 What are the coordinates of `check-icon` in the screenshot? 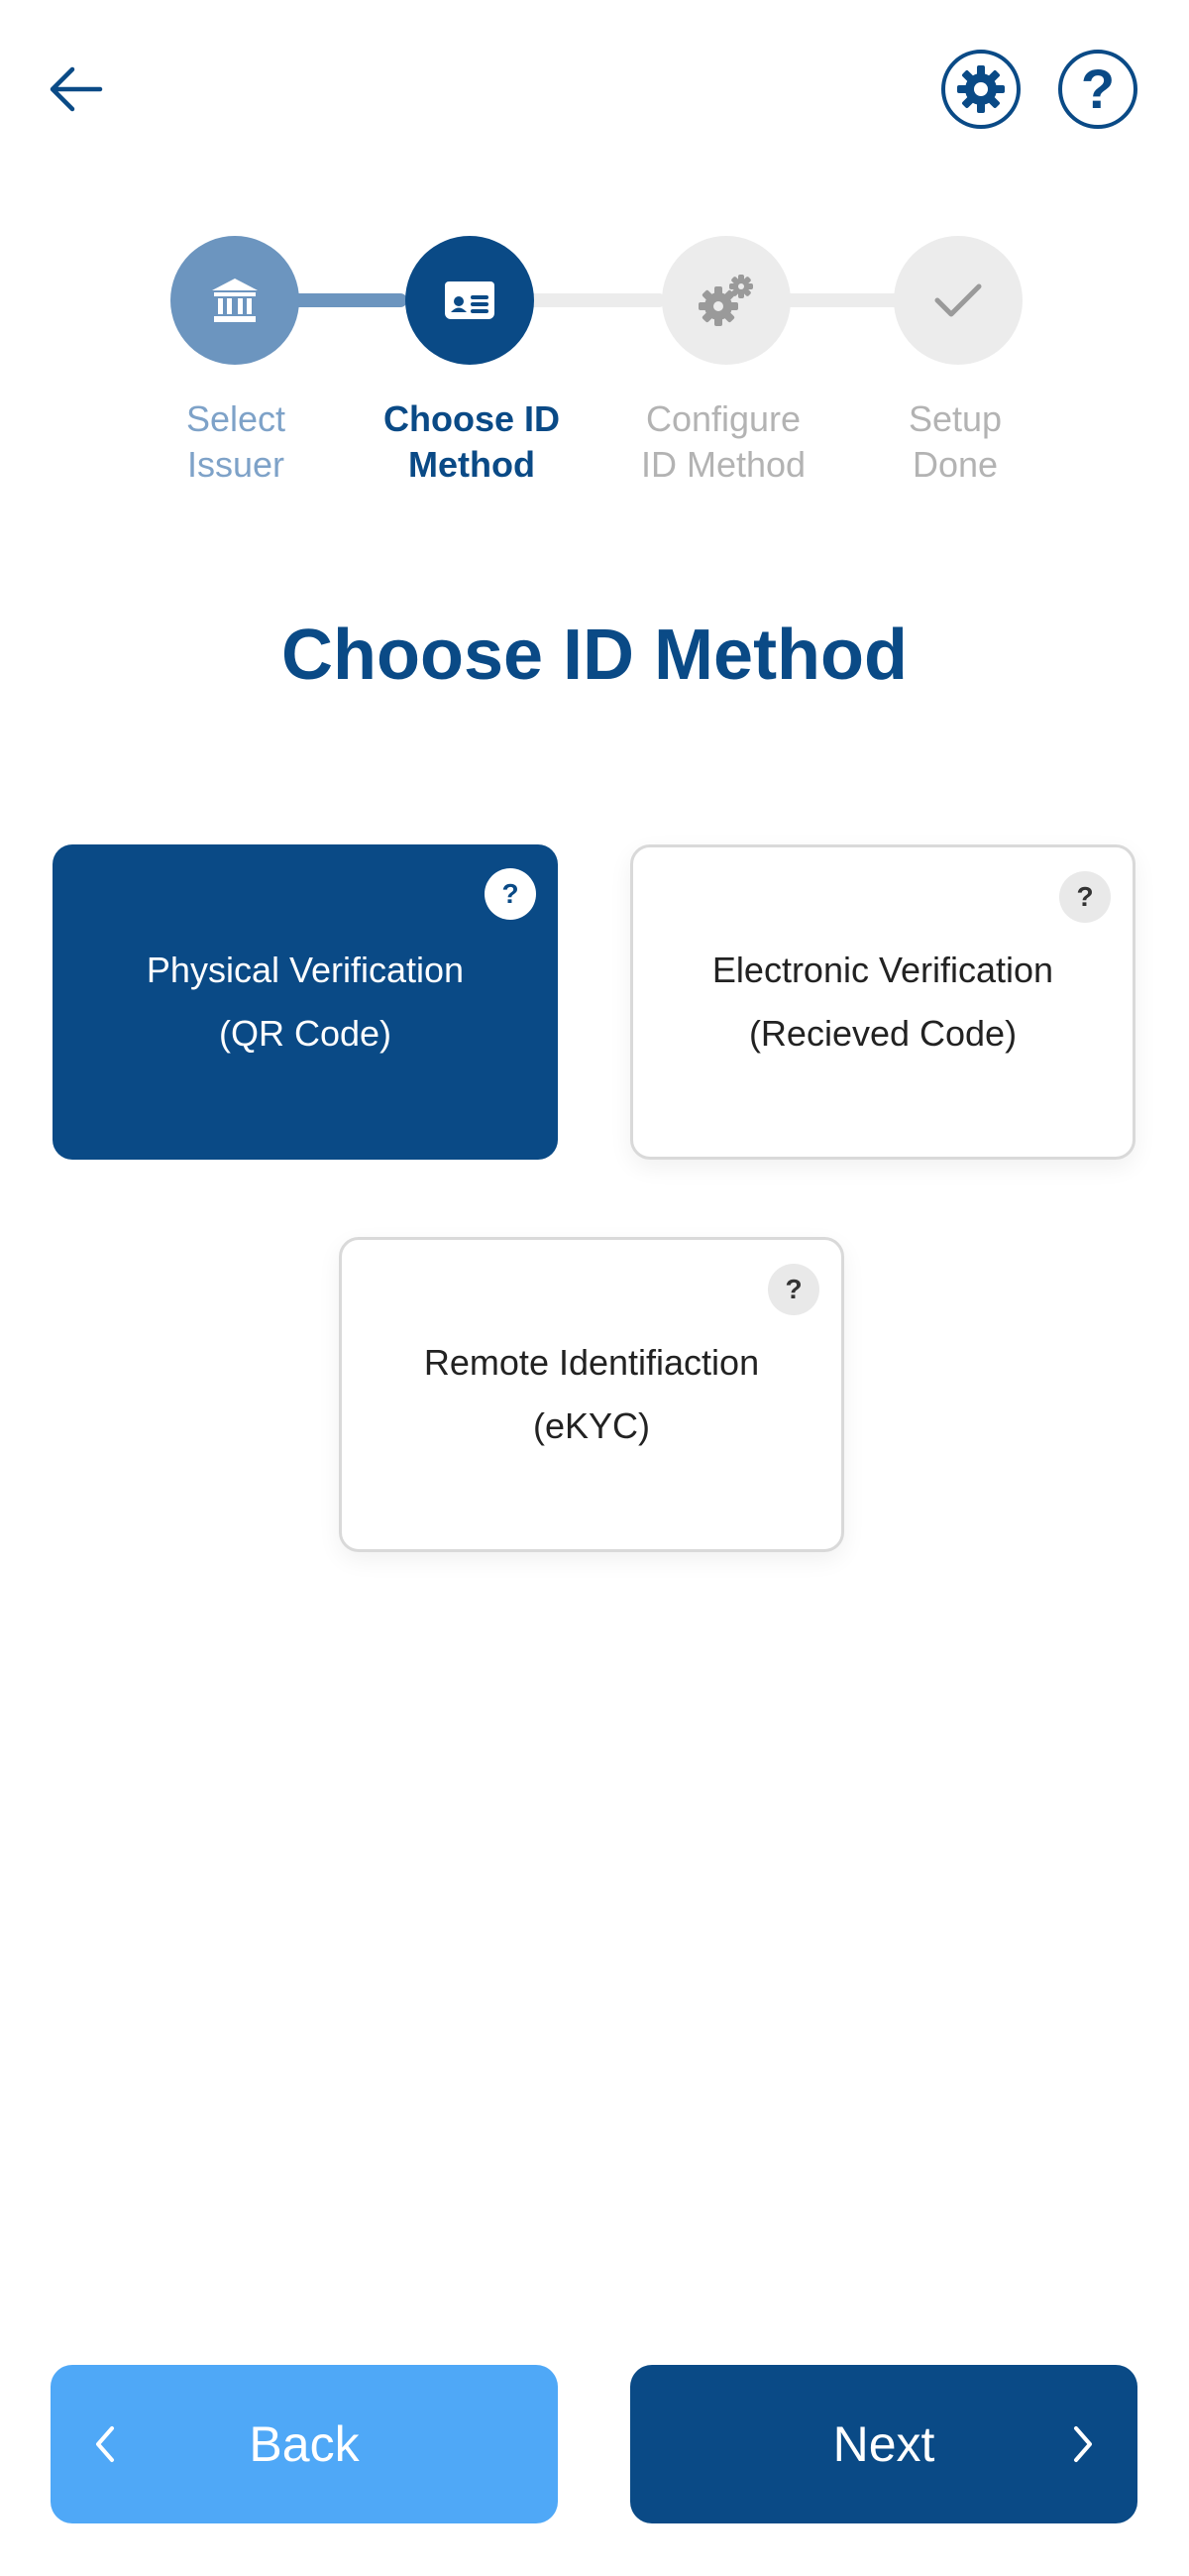 It's located at (958, 300).